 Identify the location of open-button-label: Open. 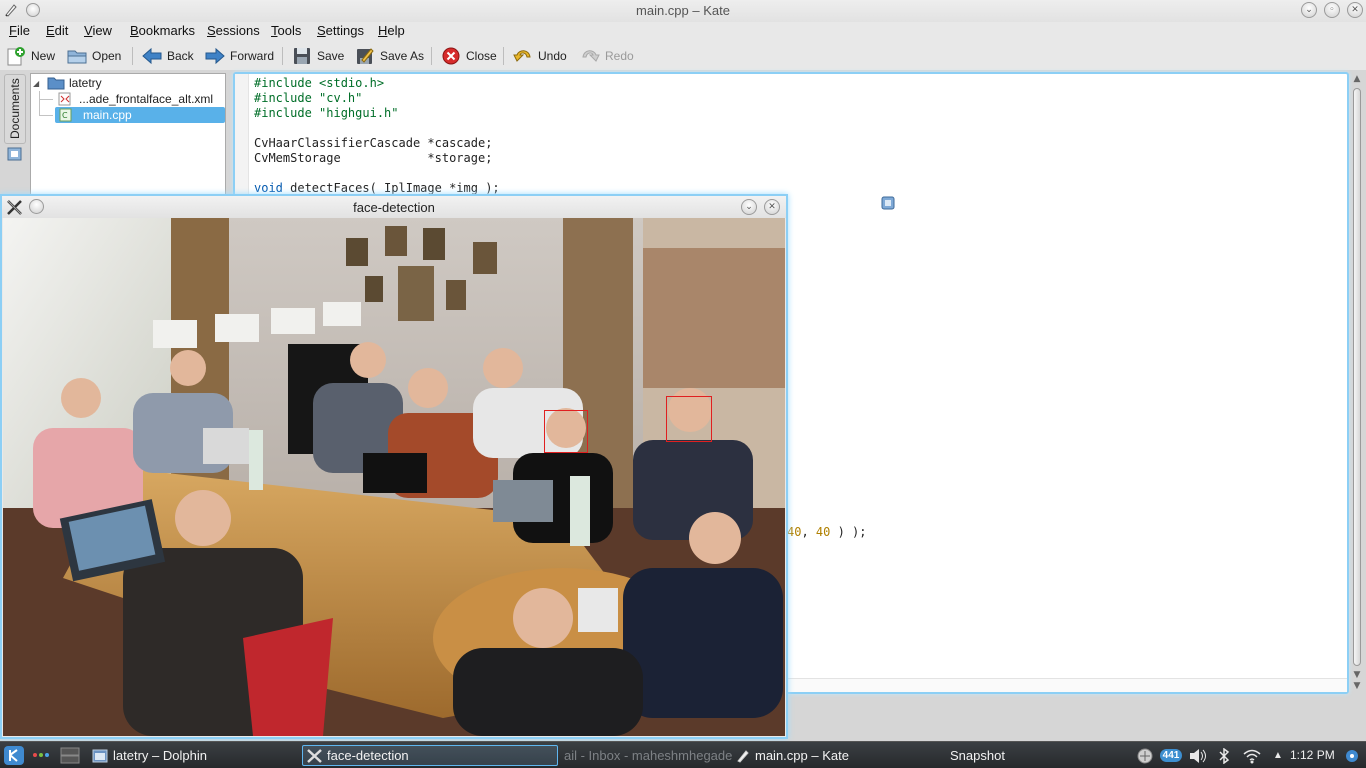
(107, 56).